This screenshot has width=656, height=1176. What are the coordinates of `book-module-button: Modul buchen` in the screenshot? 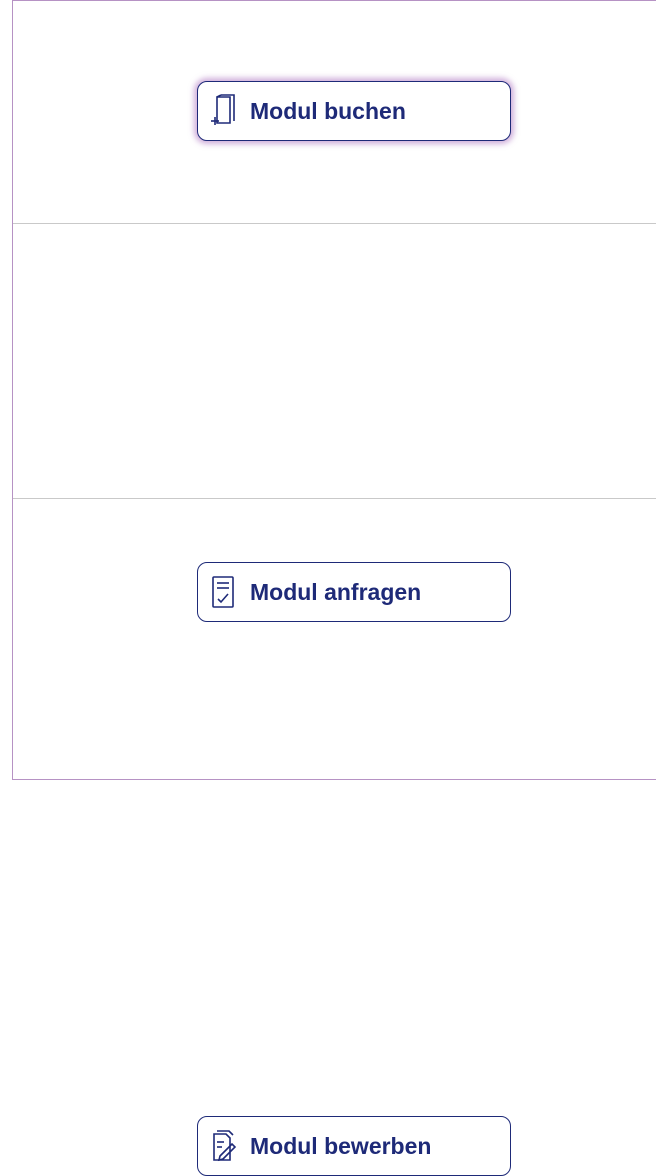 It's located at (354, 111).